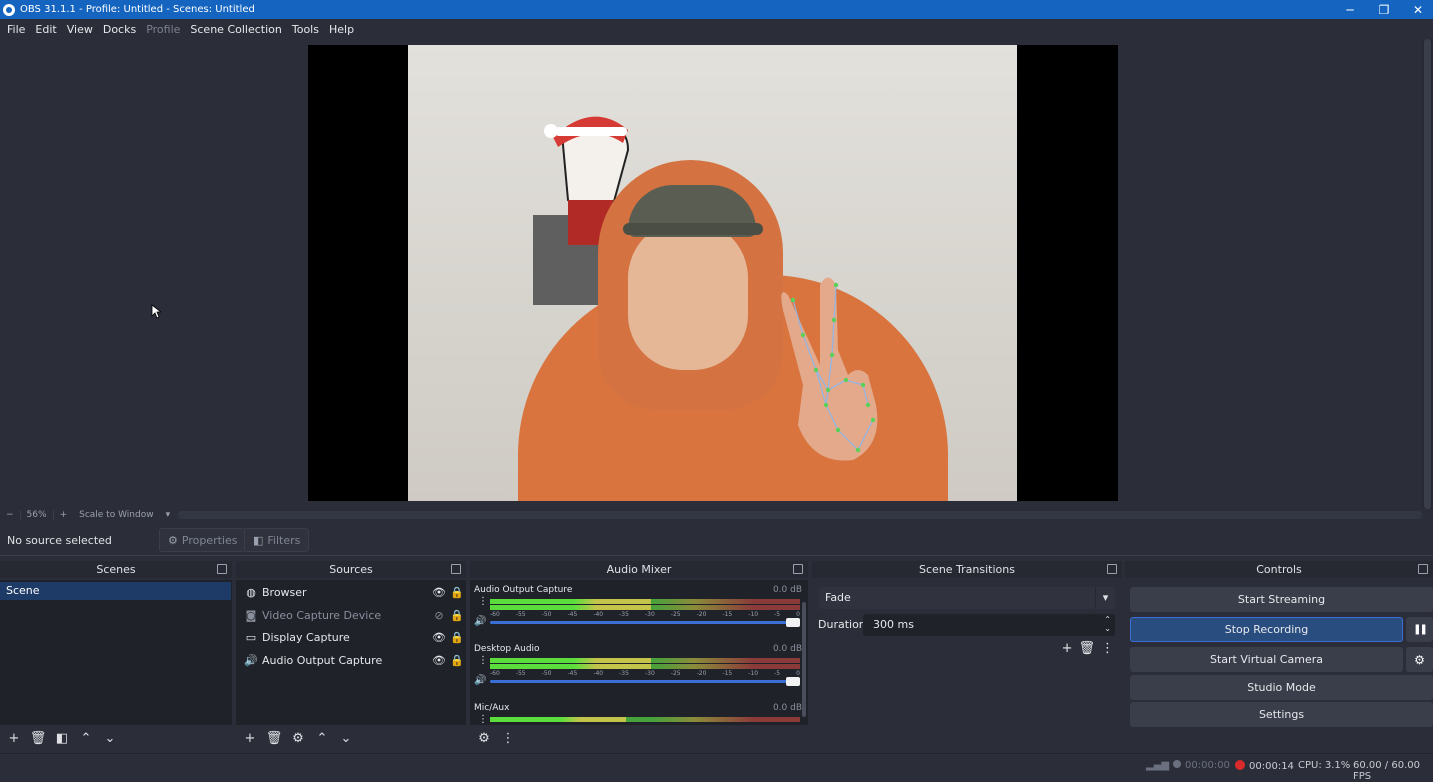  What do you see at coordinates (520, 673) in the screenshot?
I see `meter-tick-label: -55` at bounding box center [520, 673].